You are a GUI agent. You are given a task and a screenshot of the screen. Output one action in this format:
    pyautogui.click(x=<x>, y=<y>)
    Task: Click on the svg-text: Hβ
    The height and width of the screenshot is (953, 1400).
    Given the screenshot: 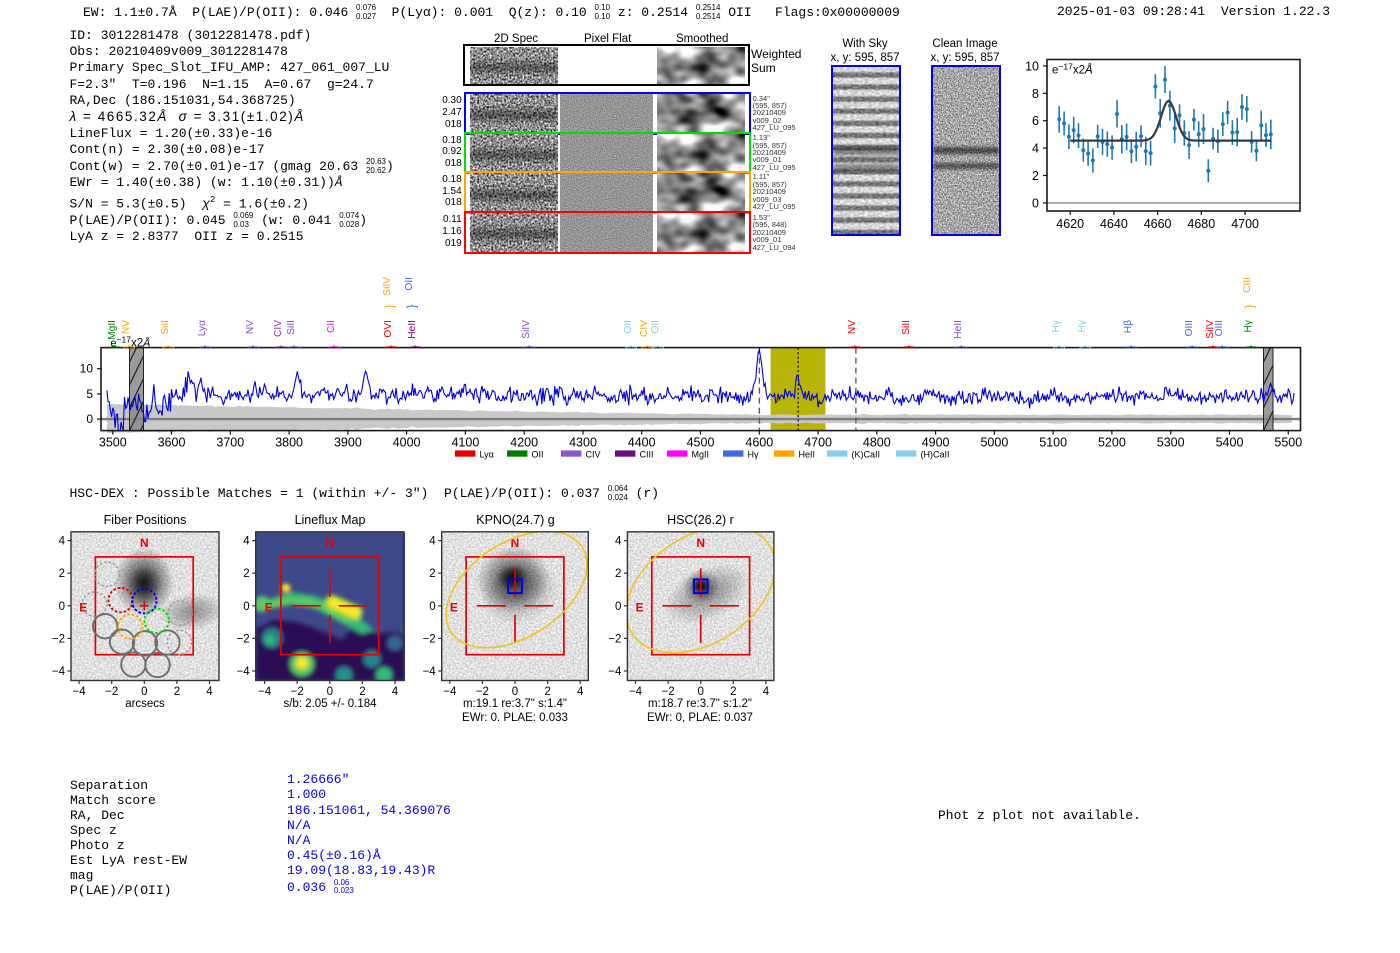 What is the action you would take?
    pyautogui.click(x=1128, y=326)
    